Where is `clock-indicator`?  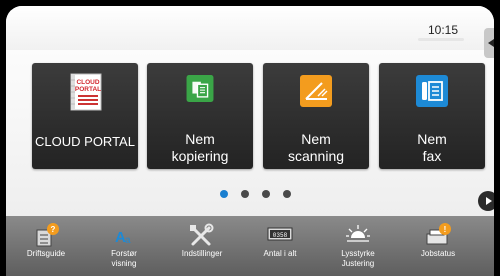 clock-indicator is located at coordinates (441, 39).